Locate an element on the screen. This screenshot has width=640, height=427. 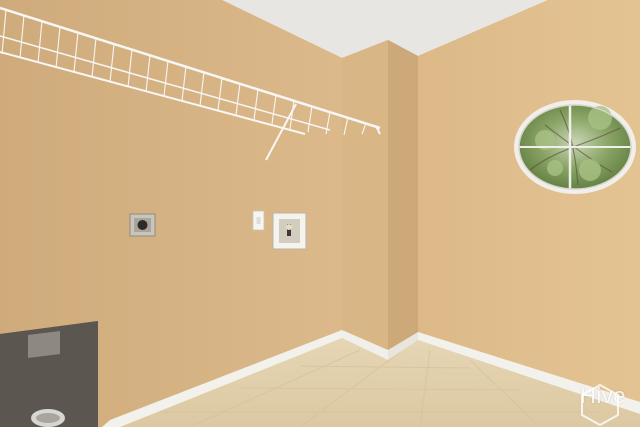
round-window-icon is located at coordinates (575, 147).